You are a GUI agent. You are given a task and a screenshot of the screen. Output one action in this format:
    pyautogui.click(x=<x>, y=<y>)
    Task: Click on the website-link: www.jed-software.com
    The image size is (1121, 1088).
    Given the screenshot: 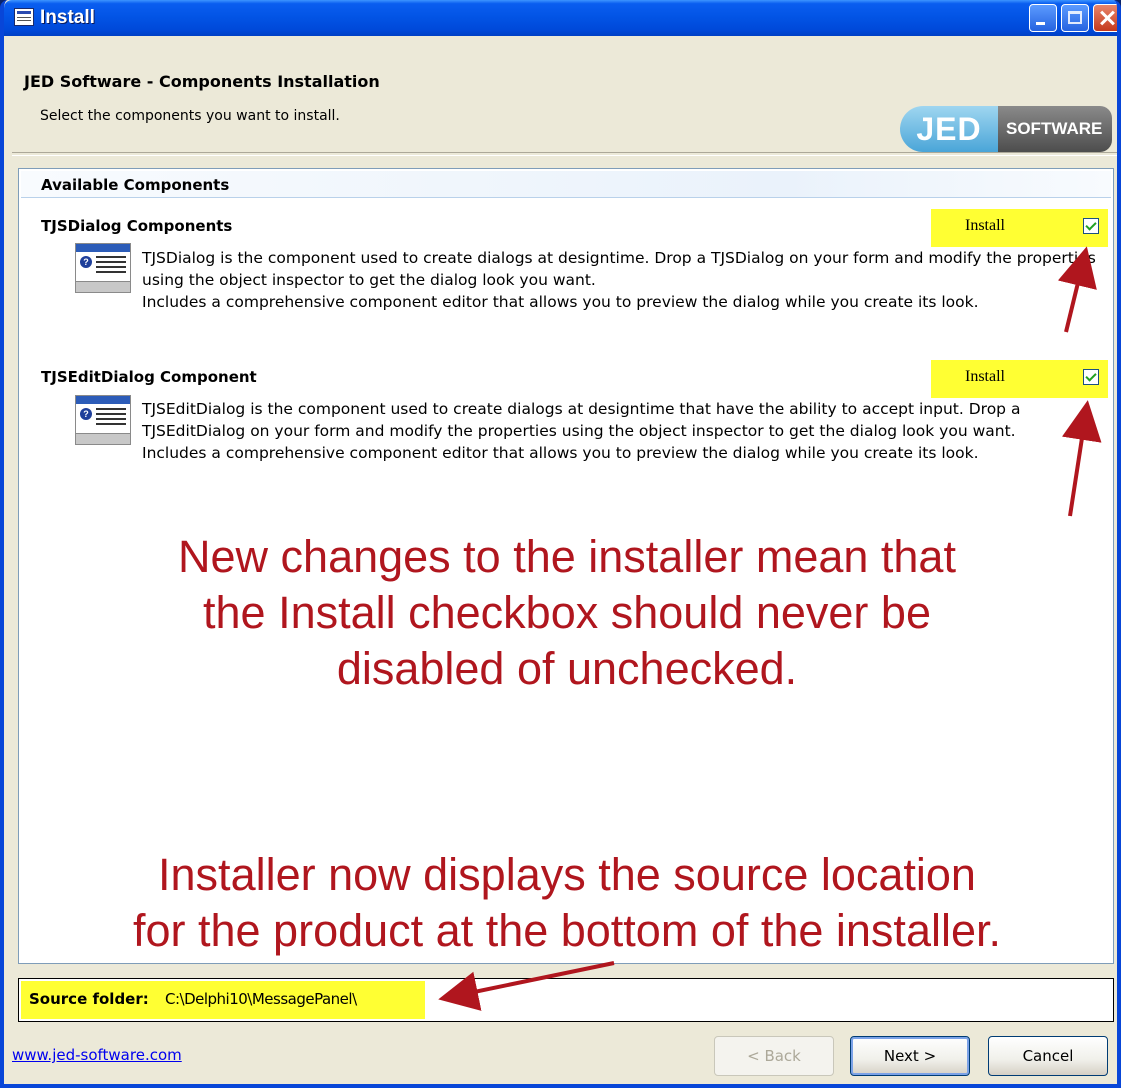 What is the action you would take?
    pyautogui.click(x=97, y=1055)
    